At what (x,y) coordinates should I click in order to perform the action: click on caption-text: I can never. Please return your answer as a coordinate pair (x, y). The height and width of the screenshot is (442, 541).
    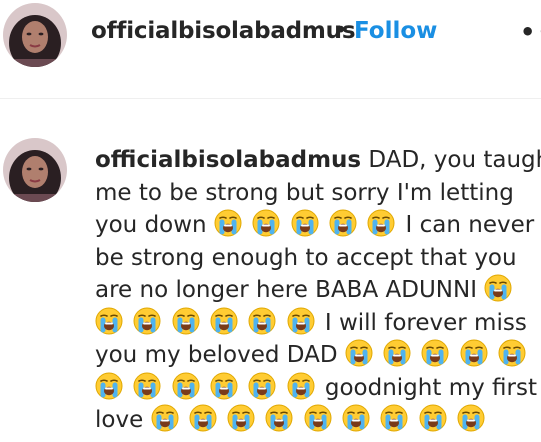
    Looking at the image, I should click on (470, 225).